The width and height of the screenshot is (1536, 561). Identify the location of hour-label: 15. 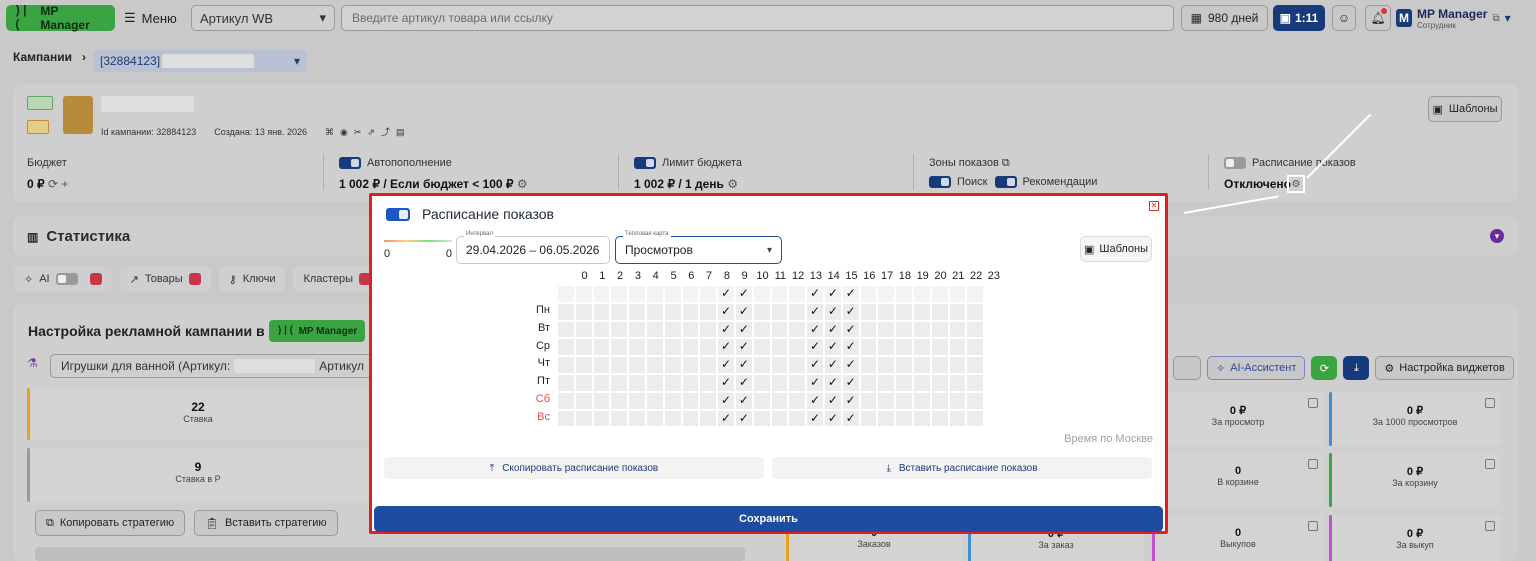
(851, 276).